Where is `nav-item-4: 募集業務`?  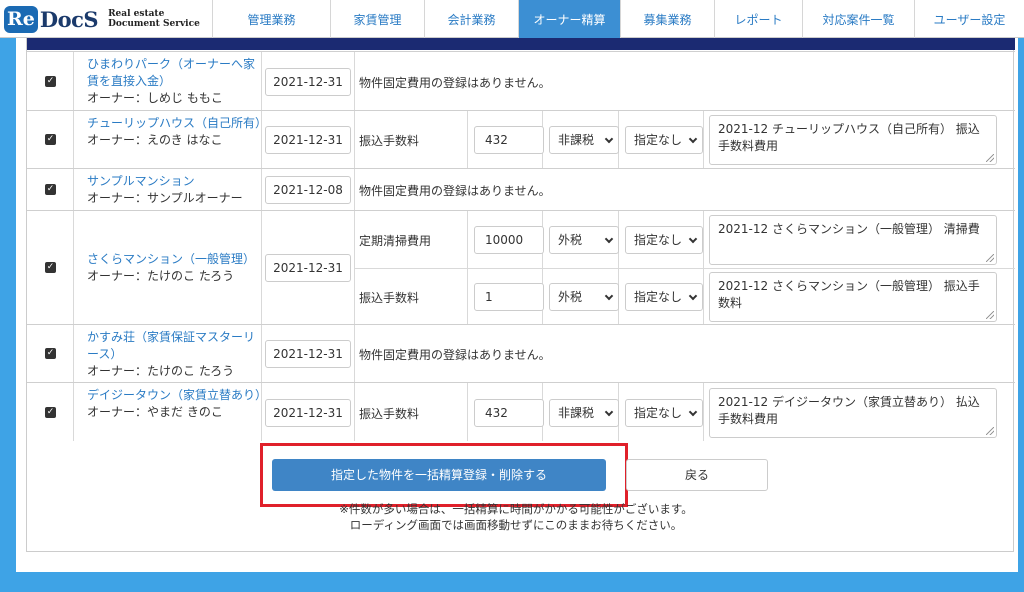
nav-item-4: 募集業務 is located at coordinates (667, 19).